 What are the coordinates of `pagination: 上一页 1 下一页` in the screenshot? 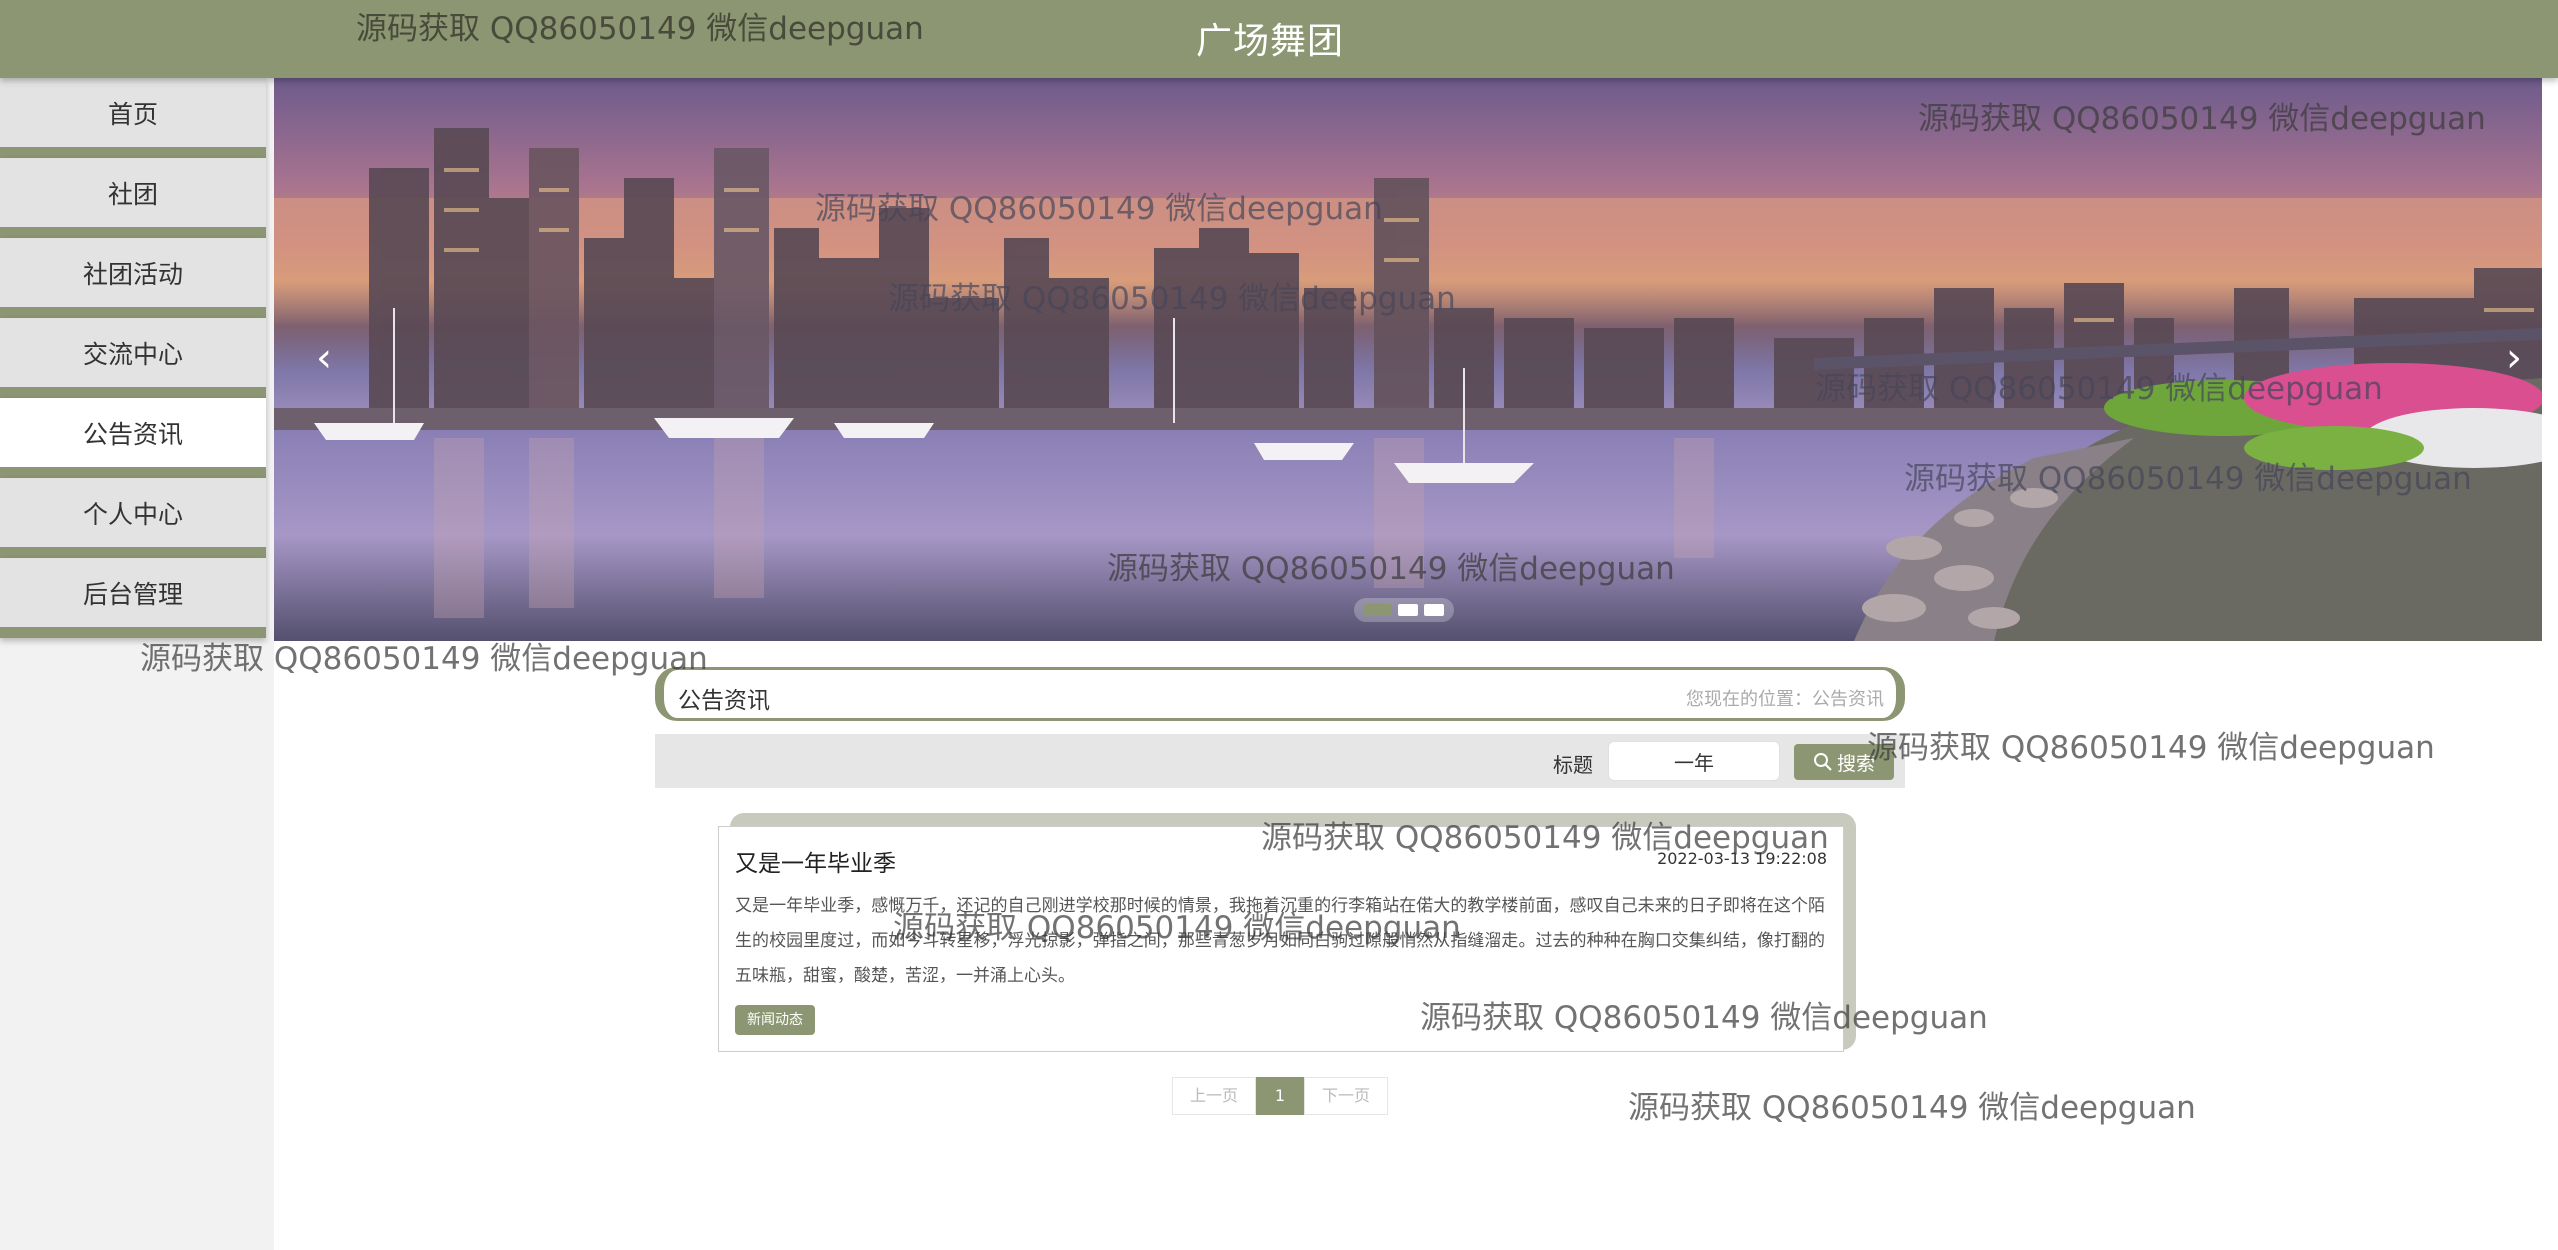 It's located at (1280, 1096).